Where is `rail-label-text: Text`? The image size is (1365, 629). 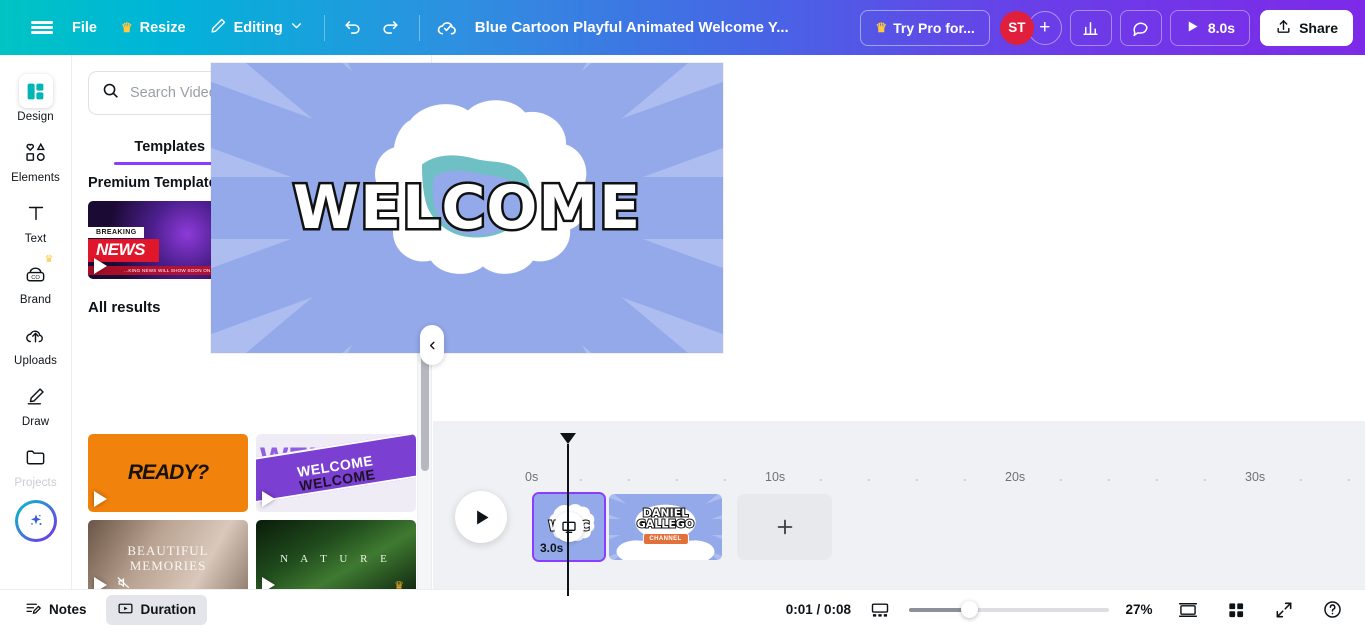
rail-label-text: Text is located at coordinates (35, 239).